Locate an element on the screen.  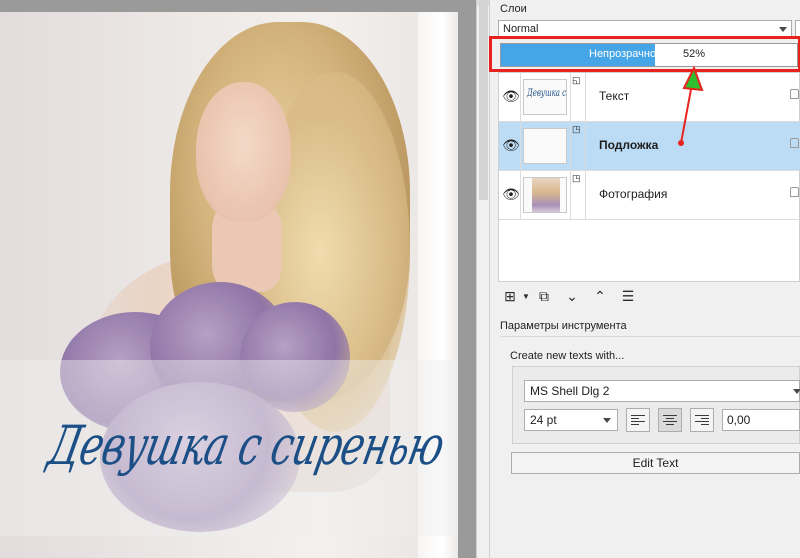
font-family-value: MS Shell Dlg 2 is located at coordinates (570, 391).